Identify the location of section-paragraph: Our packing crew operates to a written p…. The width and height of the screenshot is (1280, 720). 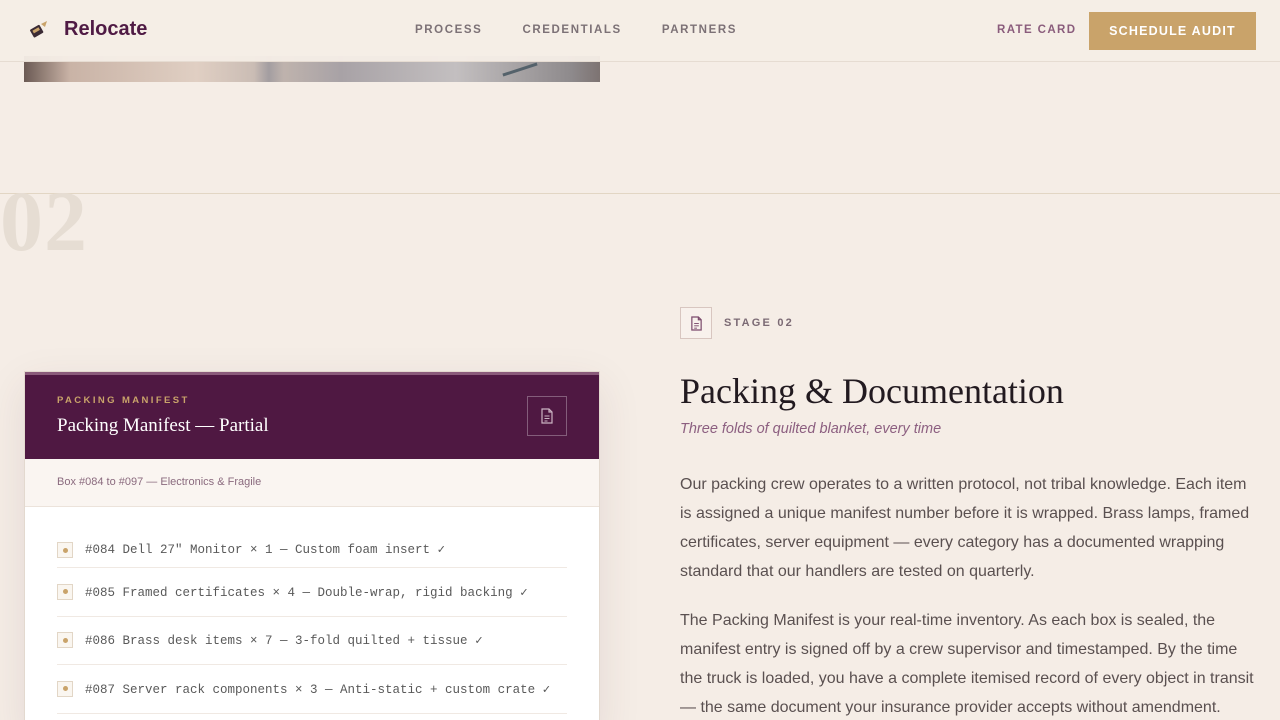
(965, 528).